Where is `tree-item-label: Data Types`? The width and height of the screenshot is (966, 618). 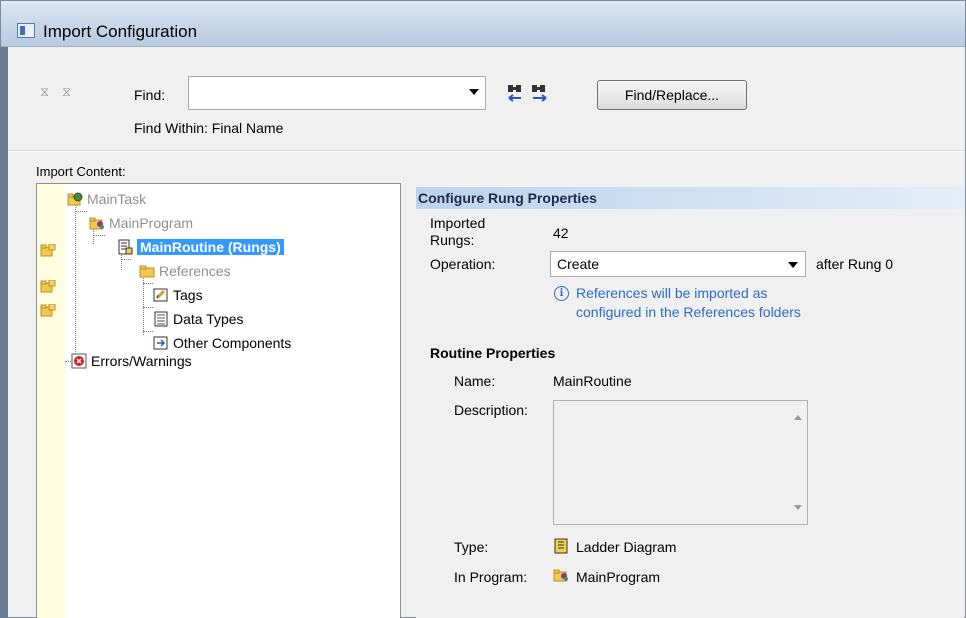 tree-item-label: Data Types is located at coordinates (208, 319).